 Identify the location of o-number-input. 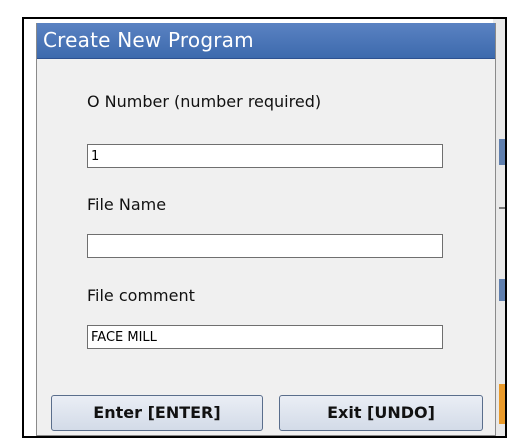
(265, 156).